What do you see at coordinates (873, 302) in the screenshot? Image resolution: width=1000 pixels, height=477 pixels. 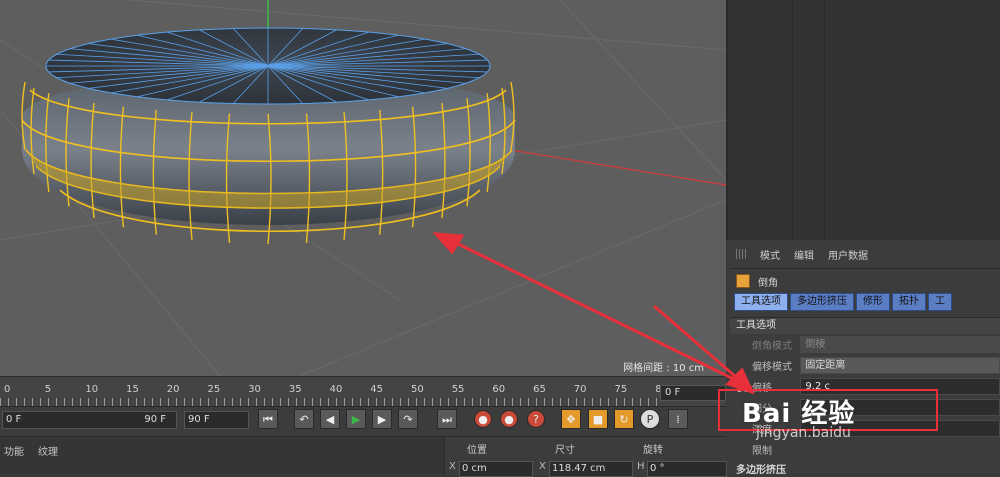 I see `tab-shaping: 修形` at bounding box center [873, 302].